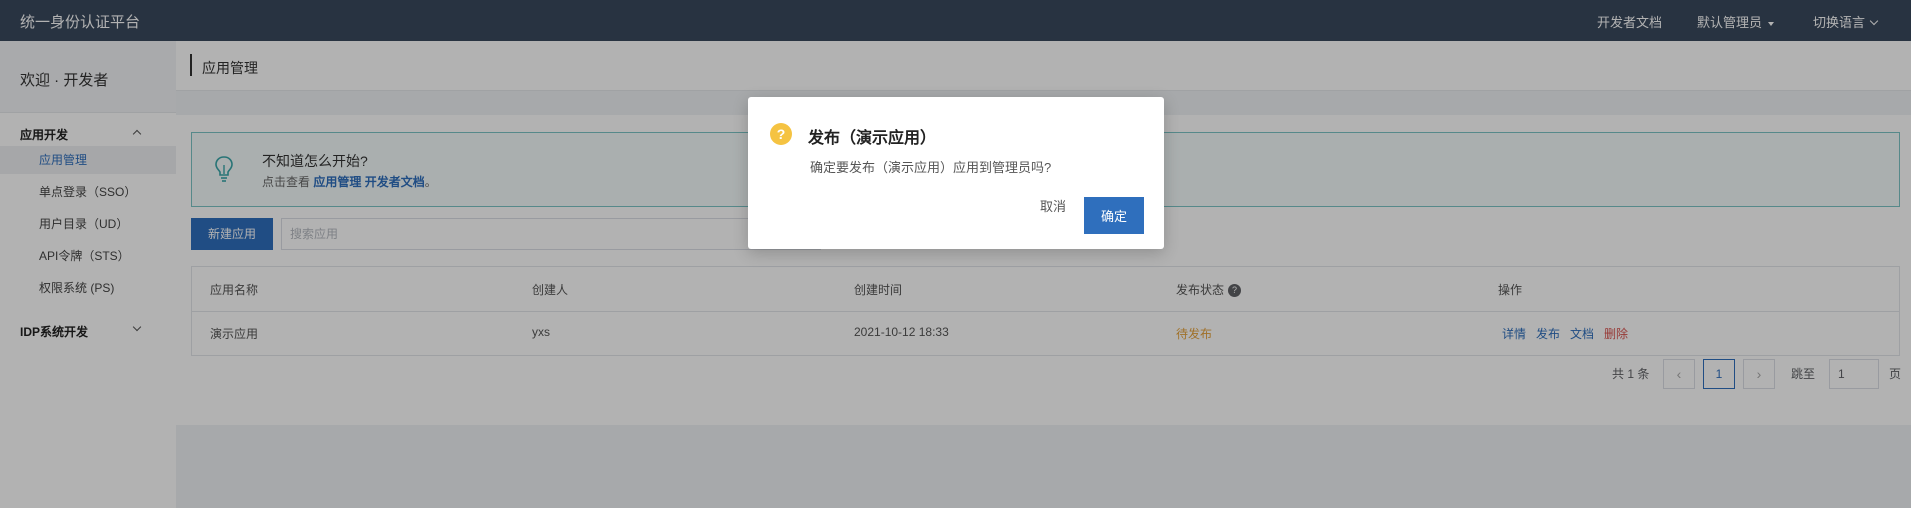  I want to click on dialog-title: 发布（演示应用）, so click(872, 138).